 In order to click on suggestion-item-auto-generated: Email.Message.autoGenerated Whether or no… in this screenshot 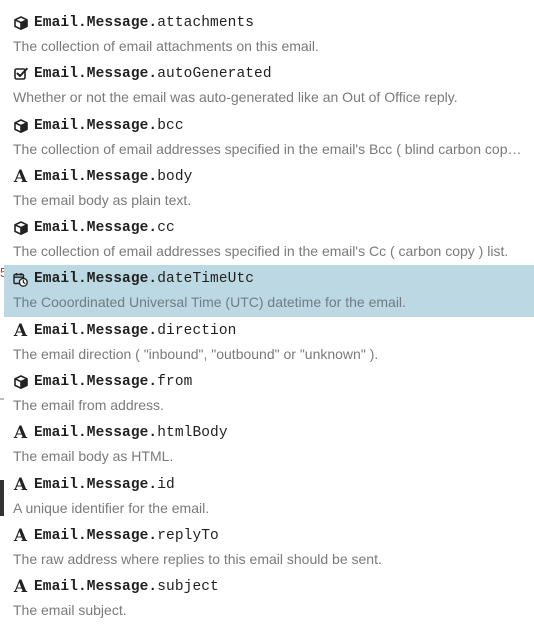, I will do `click(269, 85)`.